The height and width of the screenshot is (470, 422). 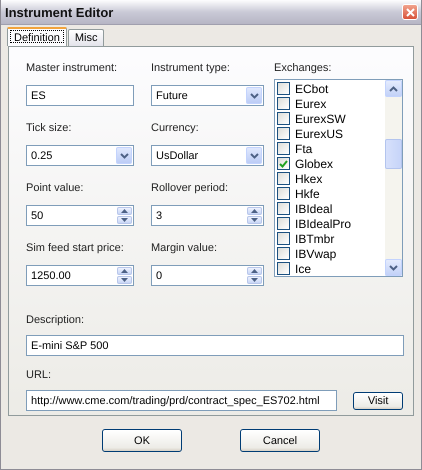 What do you see at coordinates (313, 209) in the screenshot?
I see `exchange-item: IBIdeal` at bounding box center [313, 209].